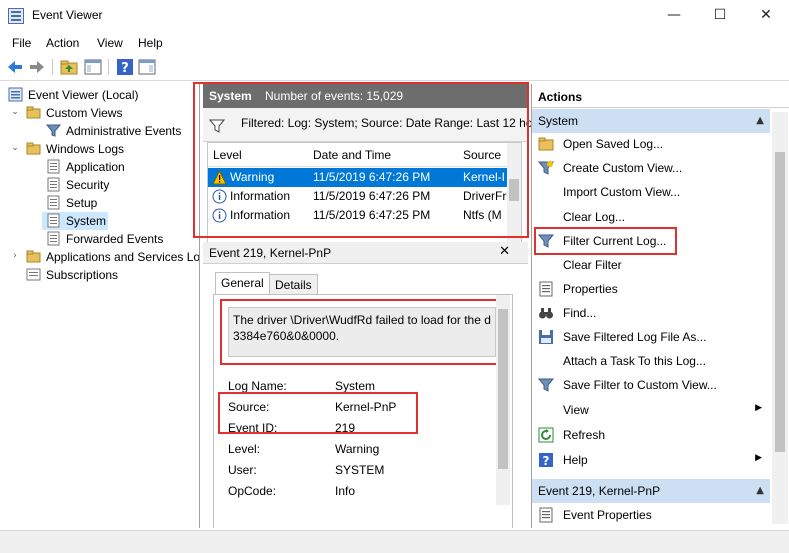 The image size is (789, 553). I want to click on log-header: System Number of events: 15,029, so click(365, 96).